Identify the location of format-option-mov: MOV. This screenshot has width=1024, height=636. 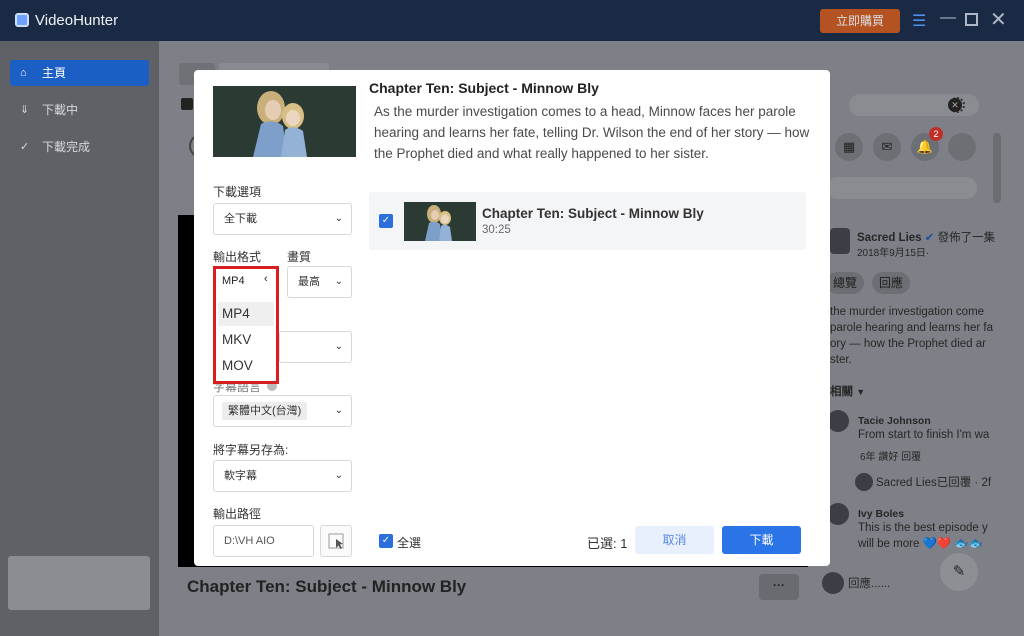
(246, 366).